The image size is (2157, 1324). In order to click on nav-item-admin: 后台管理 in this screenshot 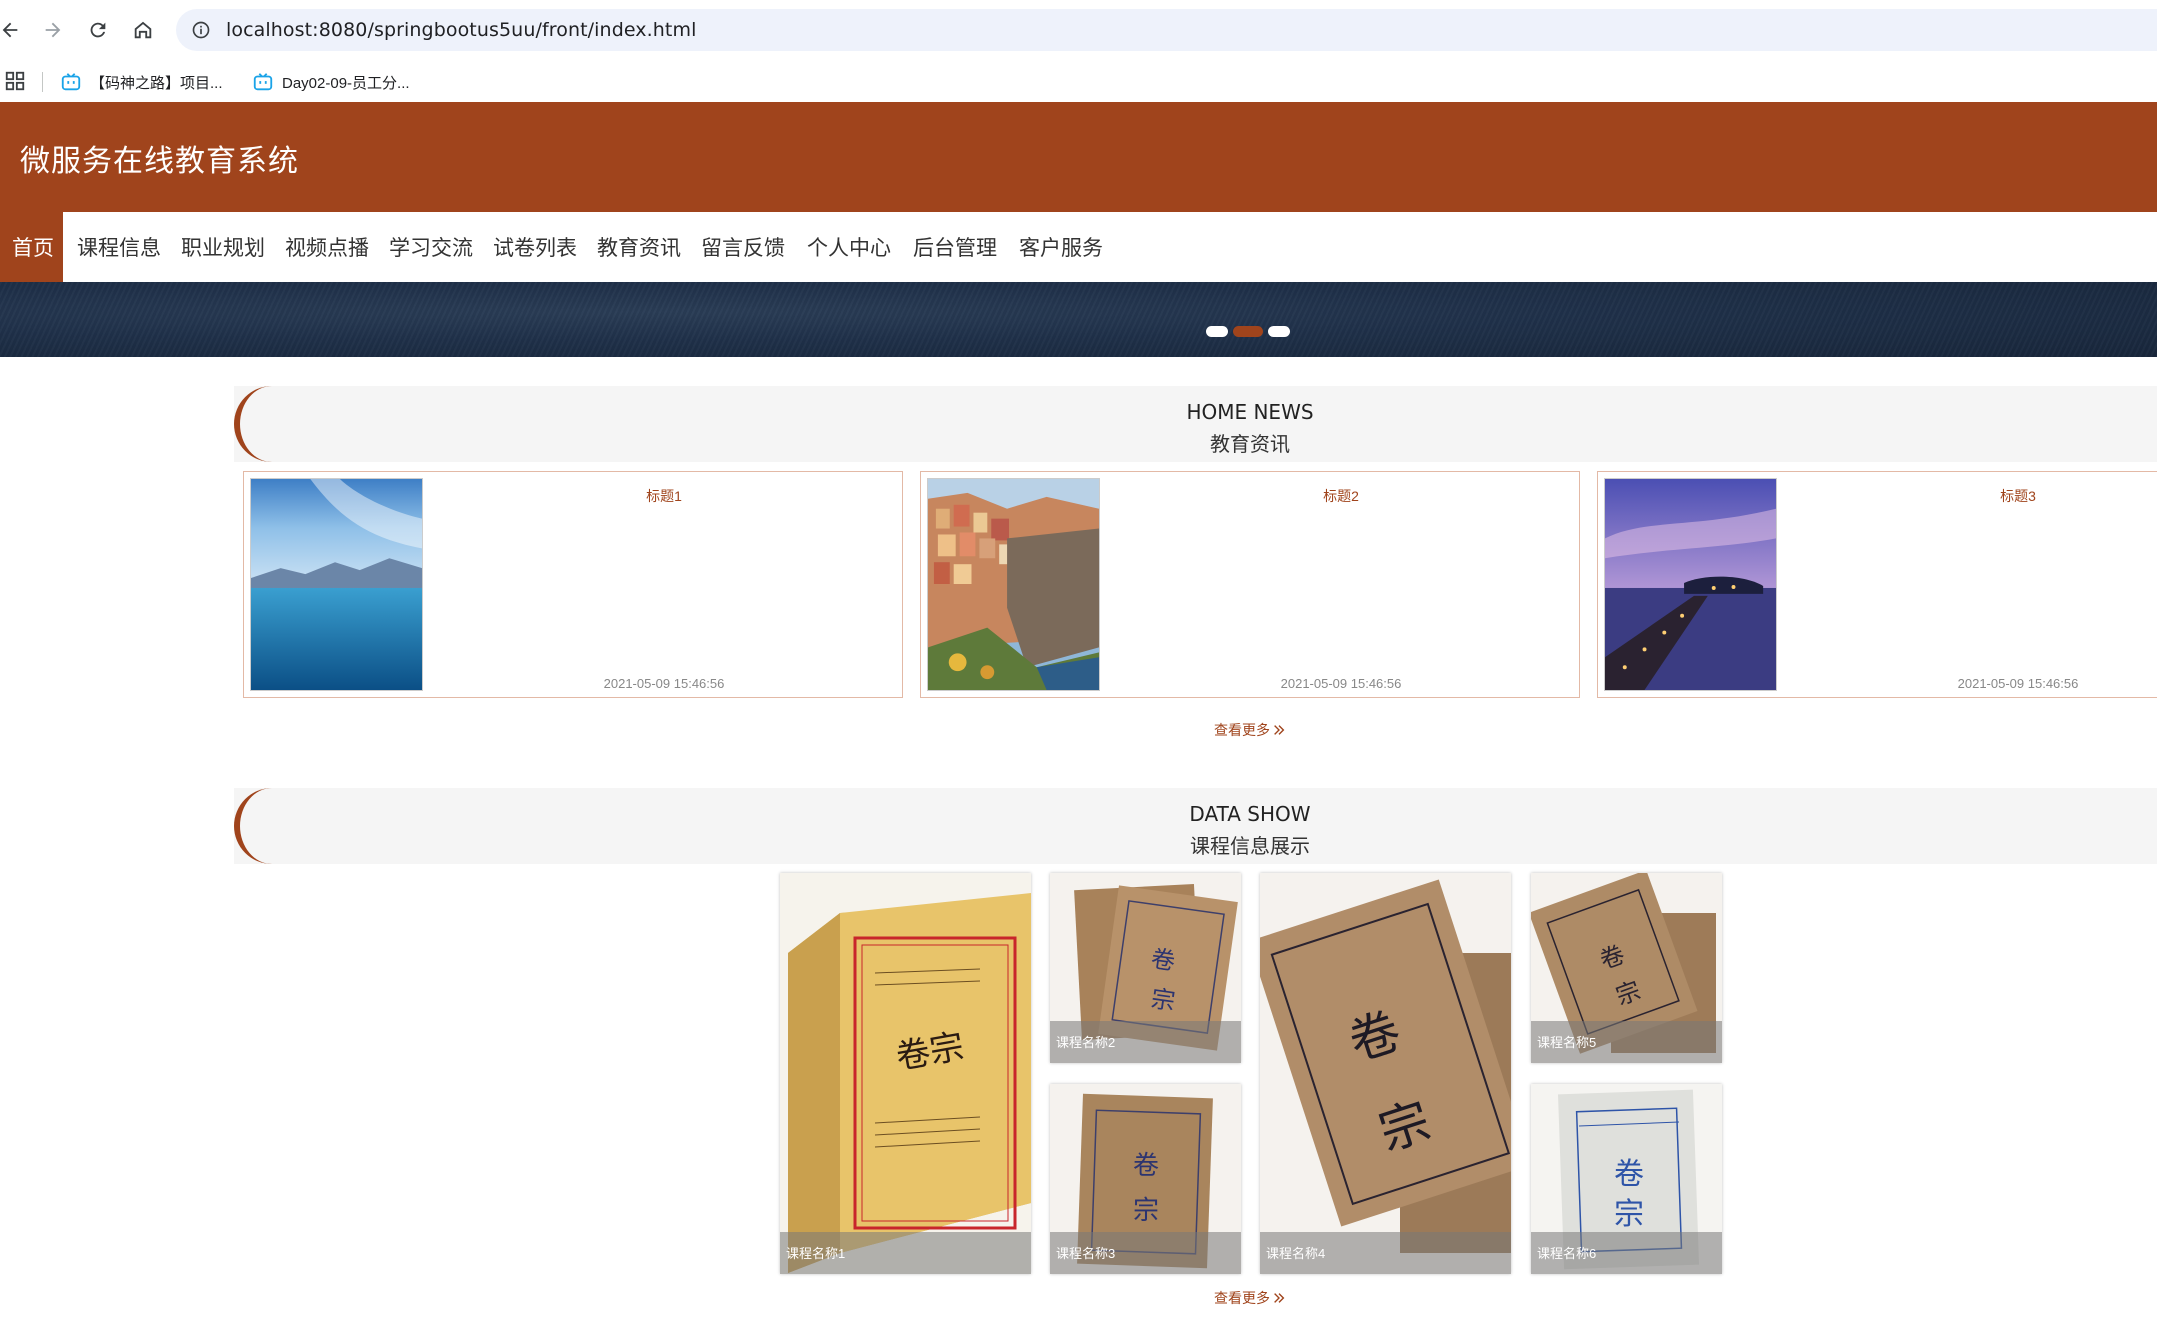, I will do `click(955, 247)`.